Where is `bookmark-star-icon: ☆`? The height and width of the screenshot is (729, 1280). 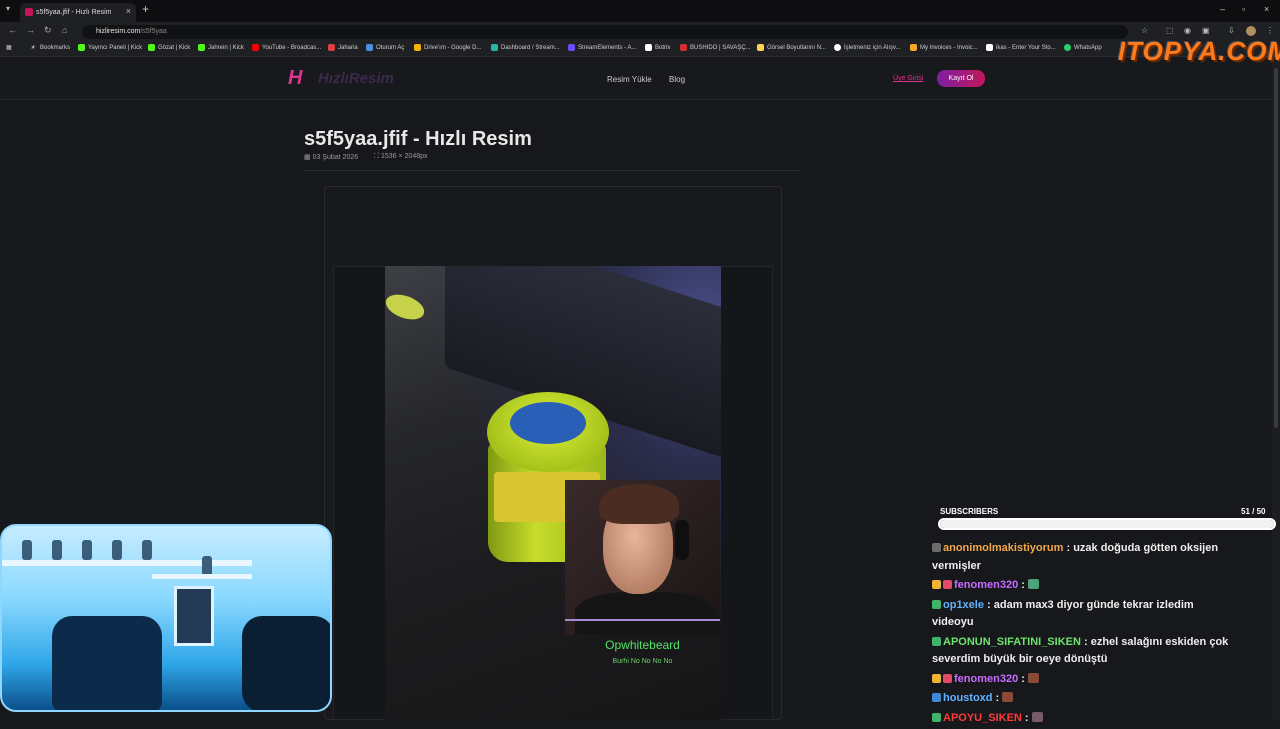 bookmark-star-icon: ☆ is located at coordinates (1144, 30).